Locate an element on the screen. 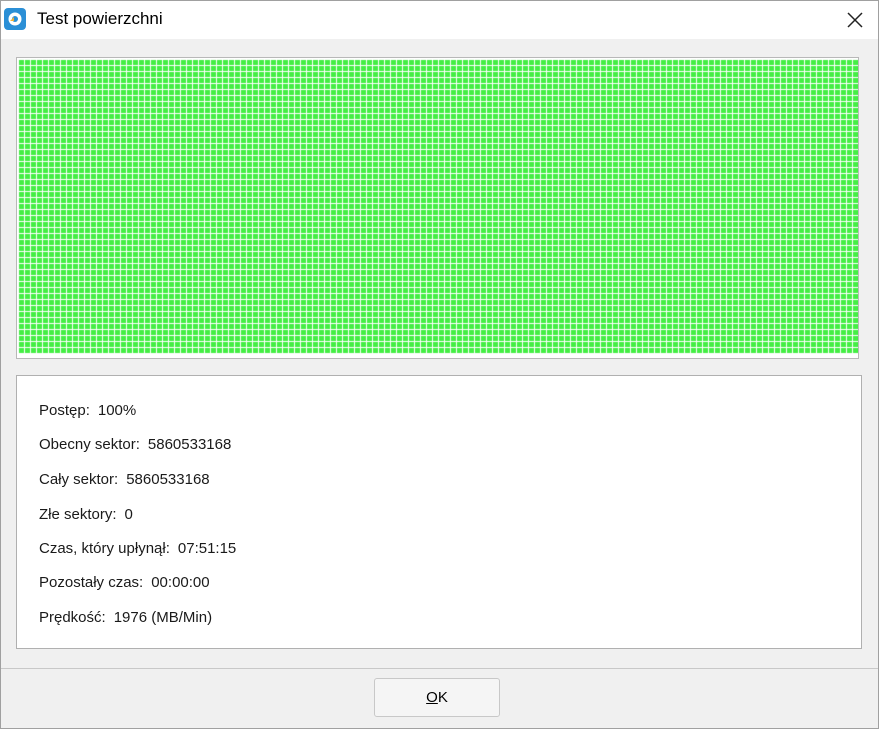 The image size is (879, 729). progress-label: Postęp: is located at coordinates (64, 410).